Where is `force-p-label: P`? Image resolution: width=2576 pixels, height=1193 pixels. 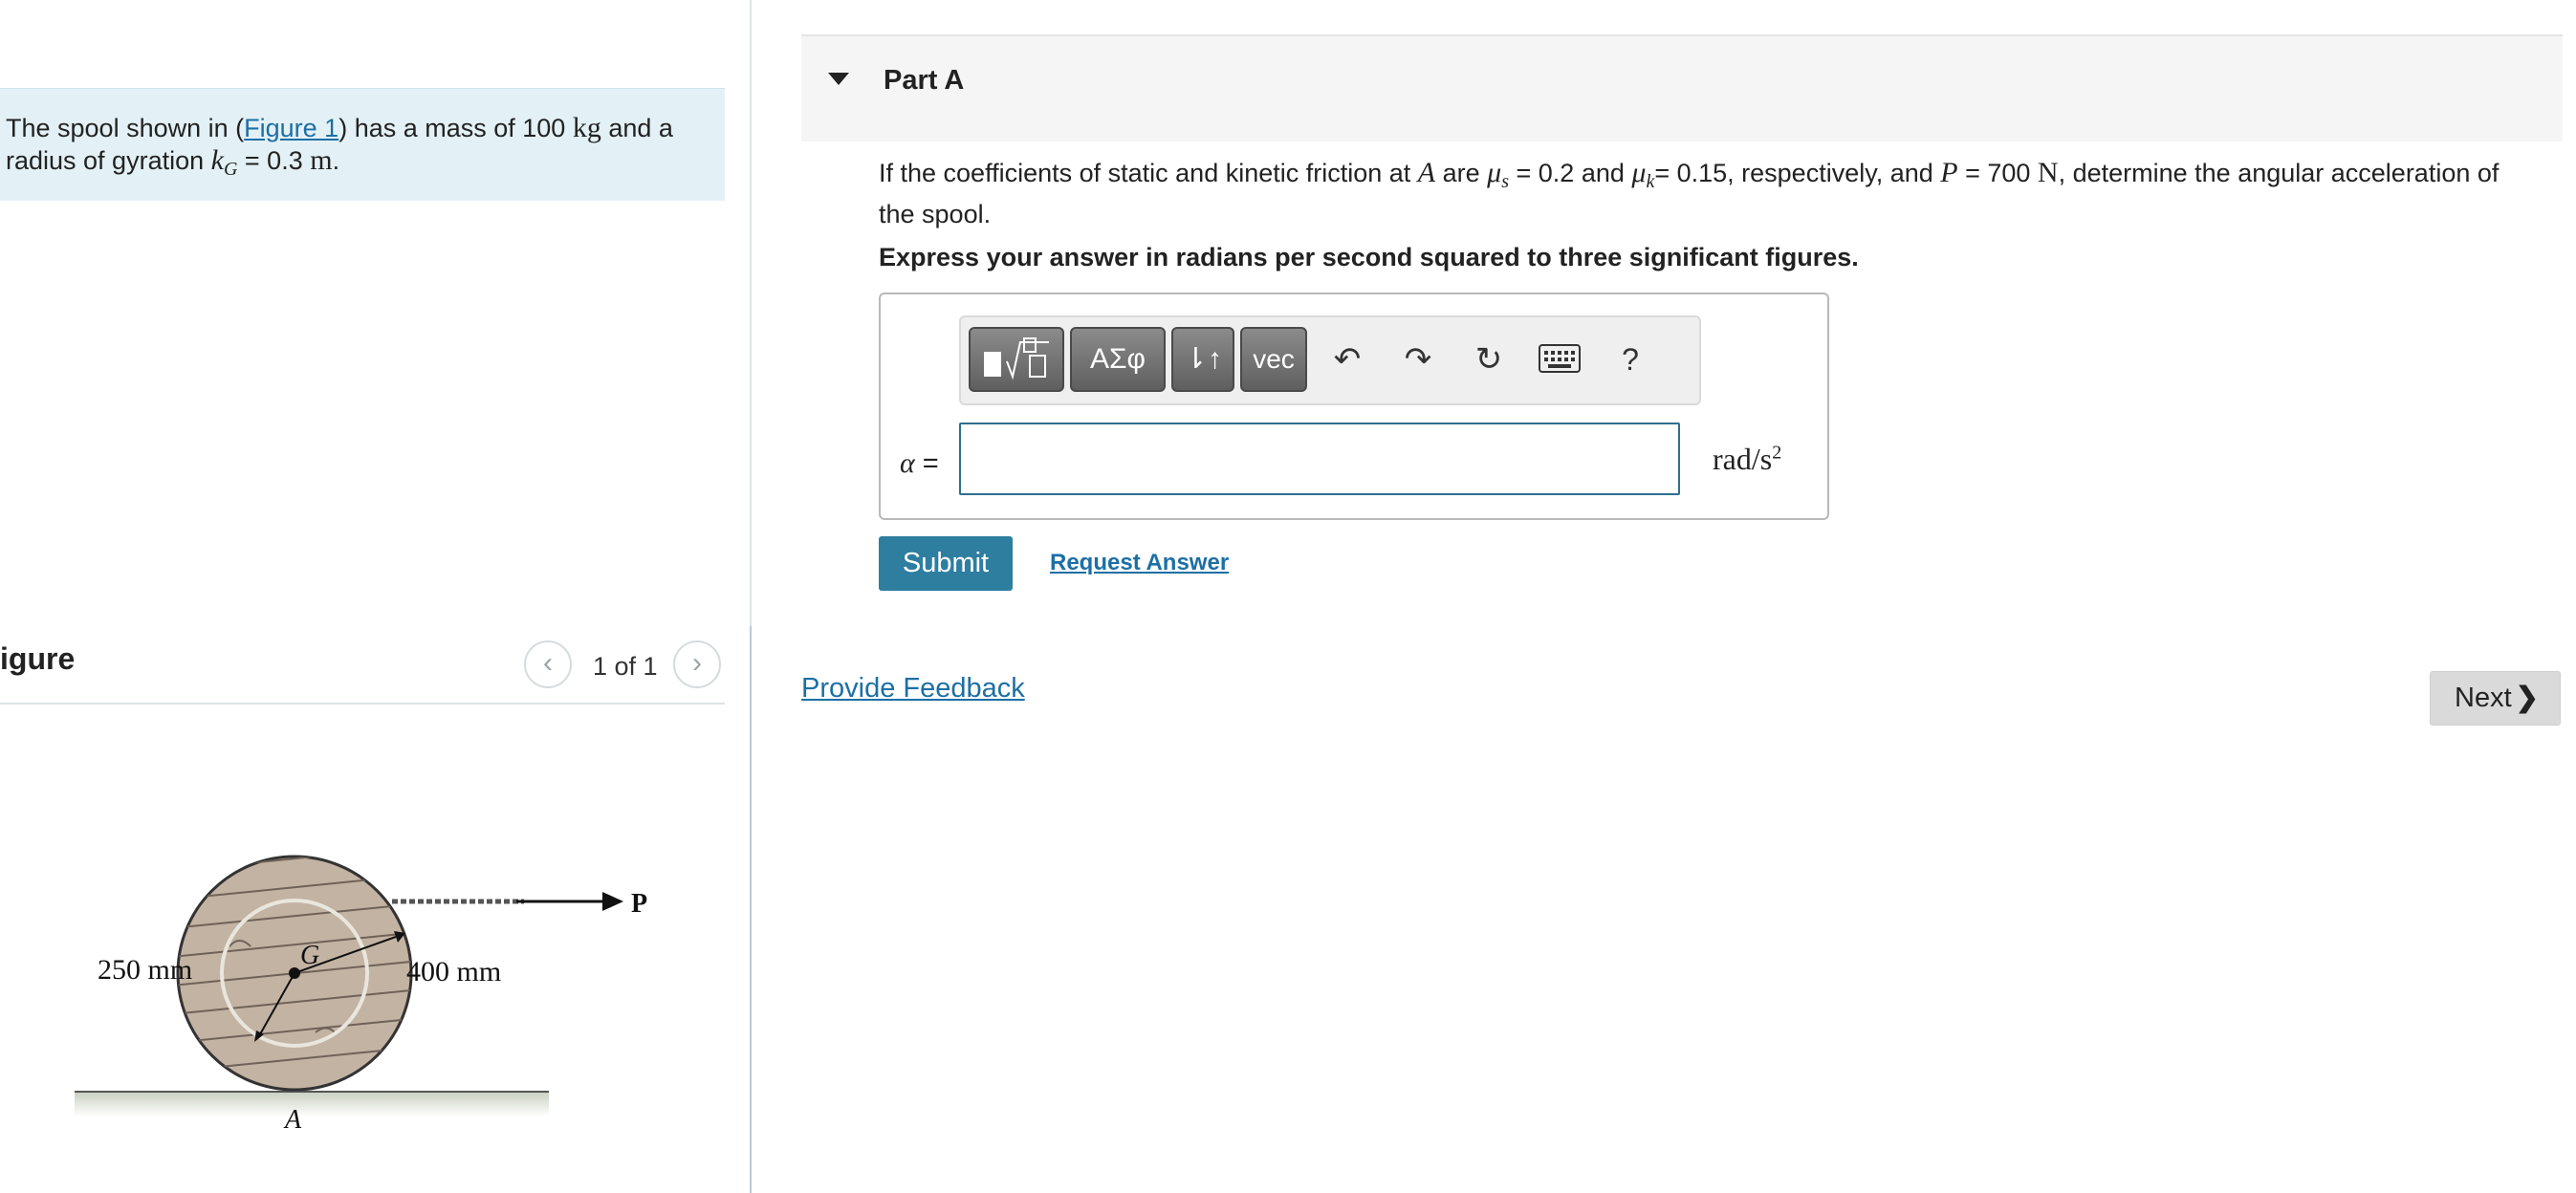 force-p-label: P is located at coordinates (639, 904).